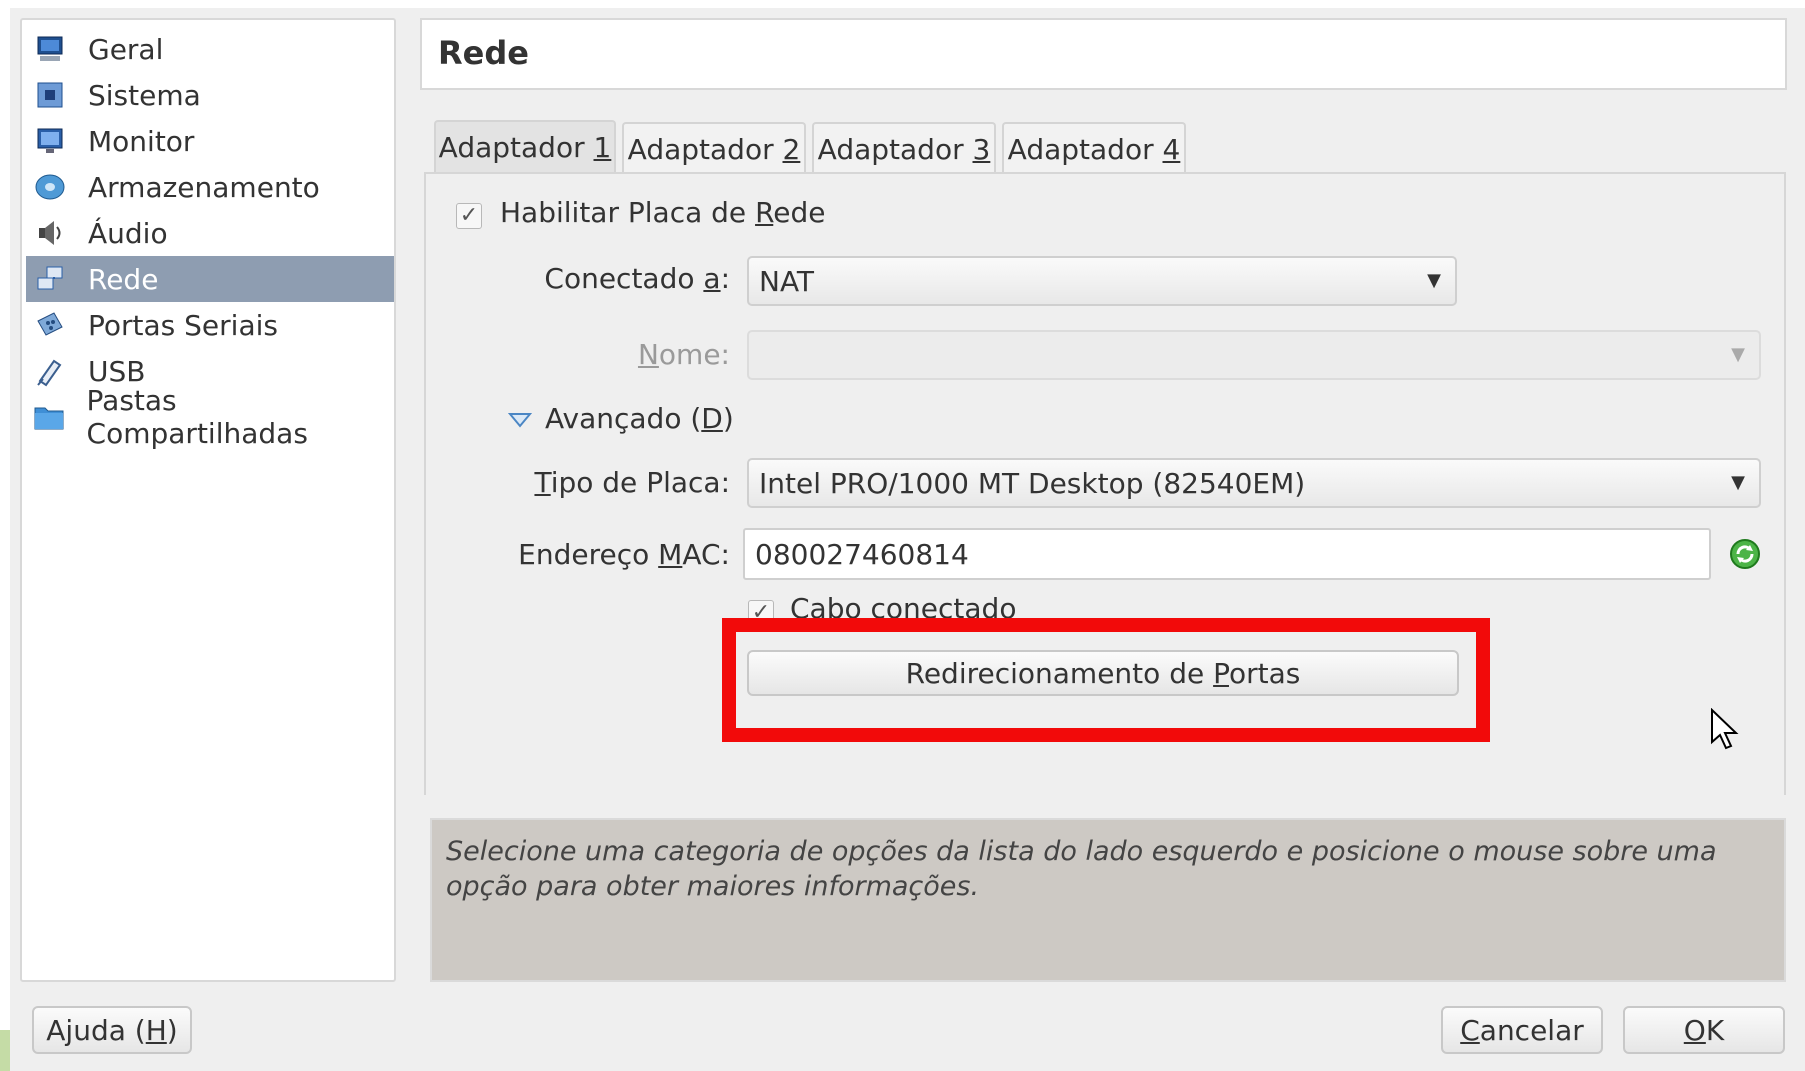 This screenshot has height=1071, width=1805. Describe the element at coordinates (1725, 731) in the screenshot. I see `mouse-cursor-icon` at that location.